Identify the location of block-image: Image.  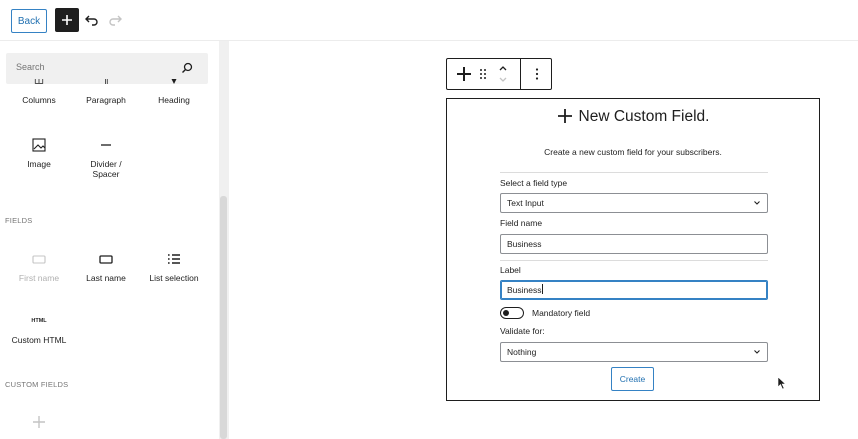
(39, 153).